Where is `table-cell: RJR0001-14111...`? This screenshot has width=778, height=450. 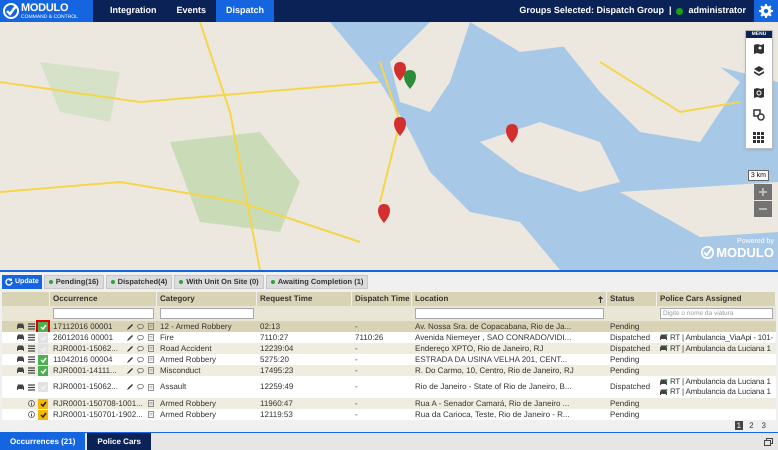
table-cell: RJR0001-14111... is located at coordinates (85, 370).